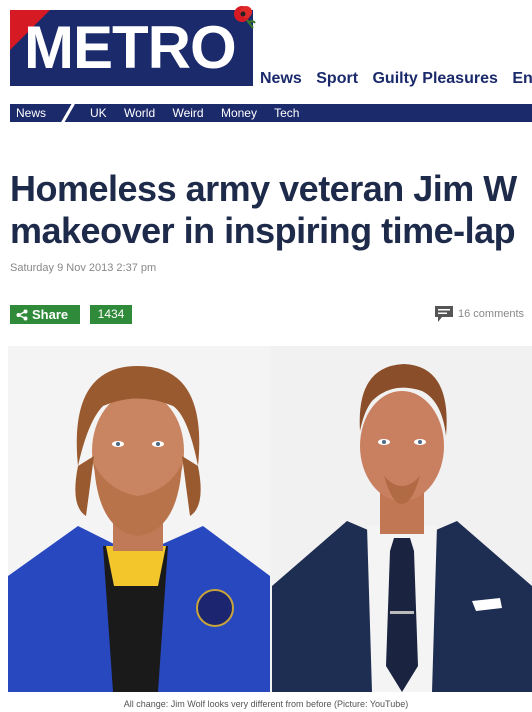  I want to click on headline-line-2: makeover in inspiring time-lap, so click(263, 230).